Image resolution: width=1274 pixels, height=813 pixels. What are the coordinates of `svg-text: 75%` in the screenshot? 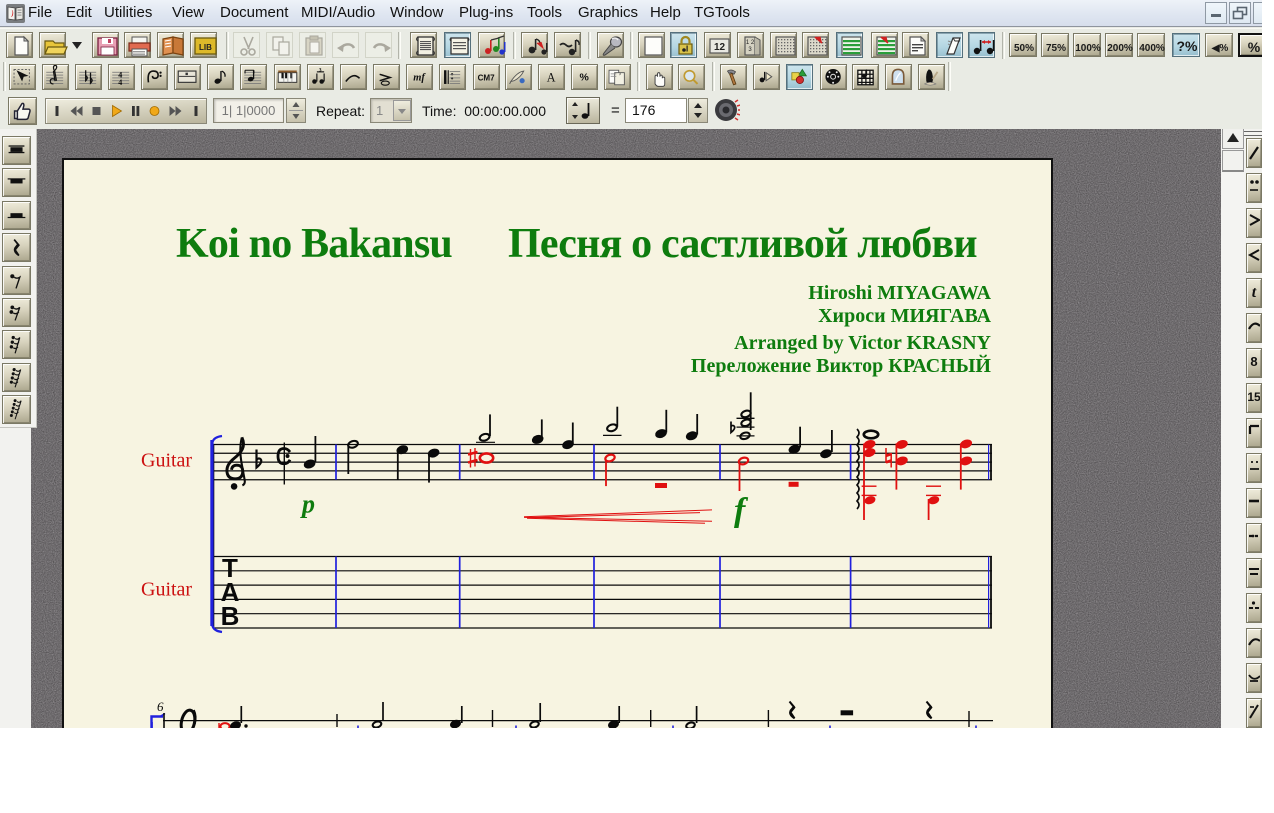 It's located at (1056, 48).